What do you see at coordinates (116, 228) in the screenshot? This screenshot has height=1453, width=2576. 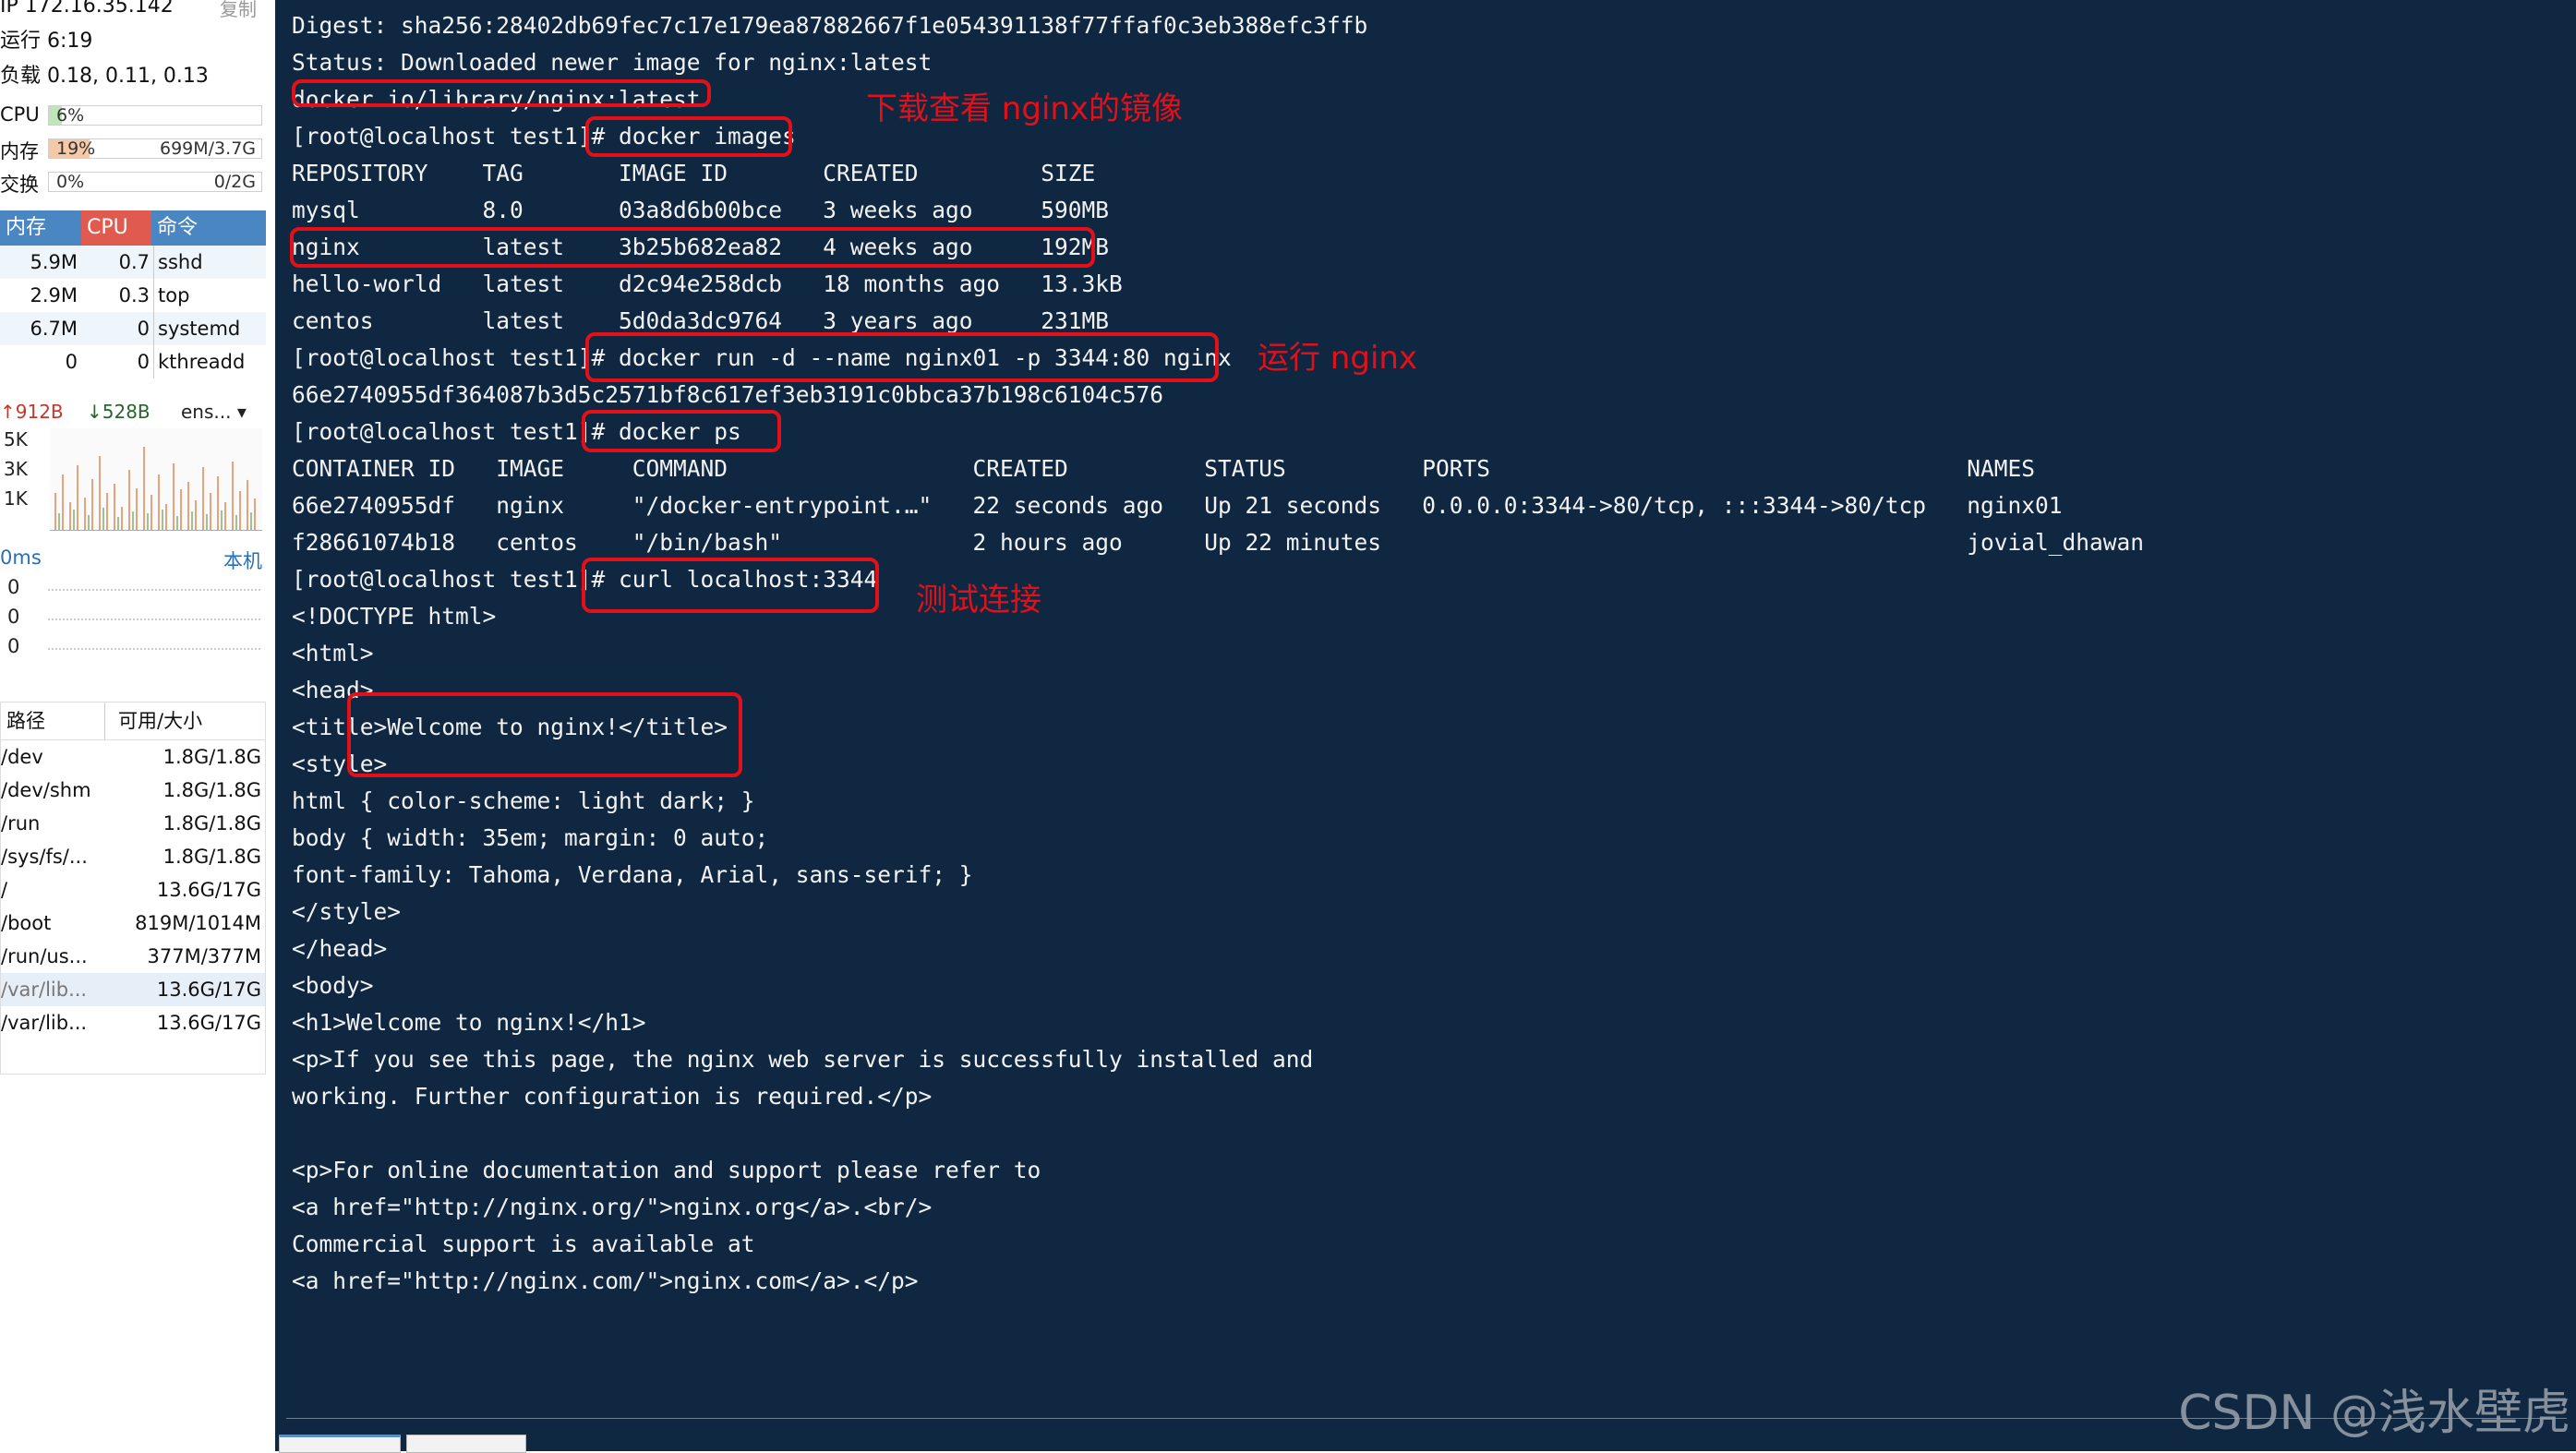 I see `cpu-column-header: CPU` at bounding box center [116, 228].